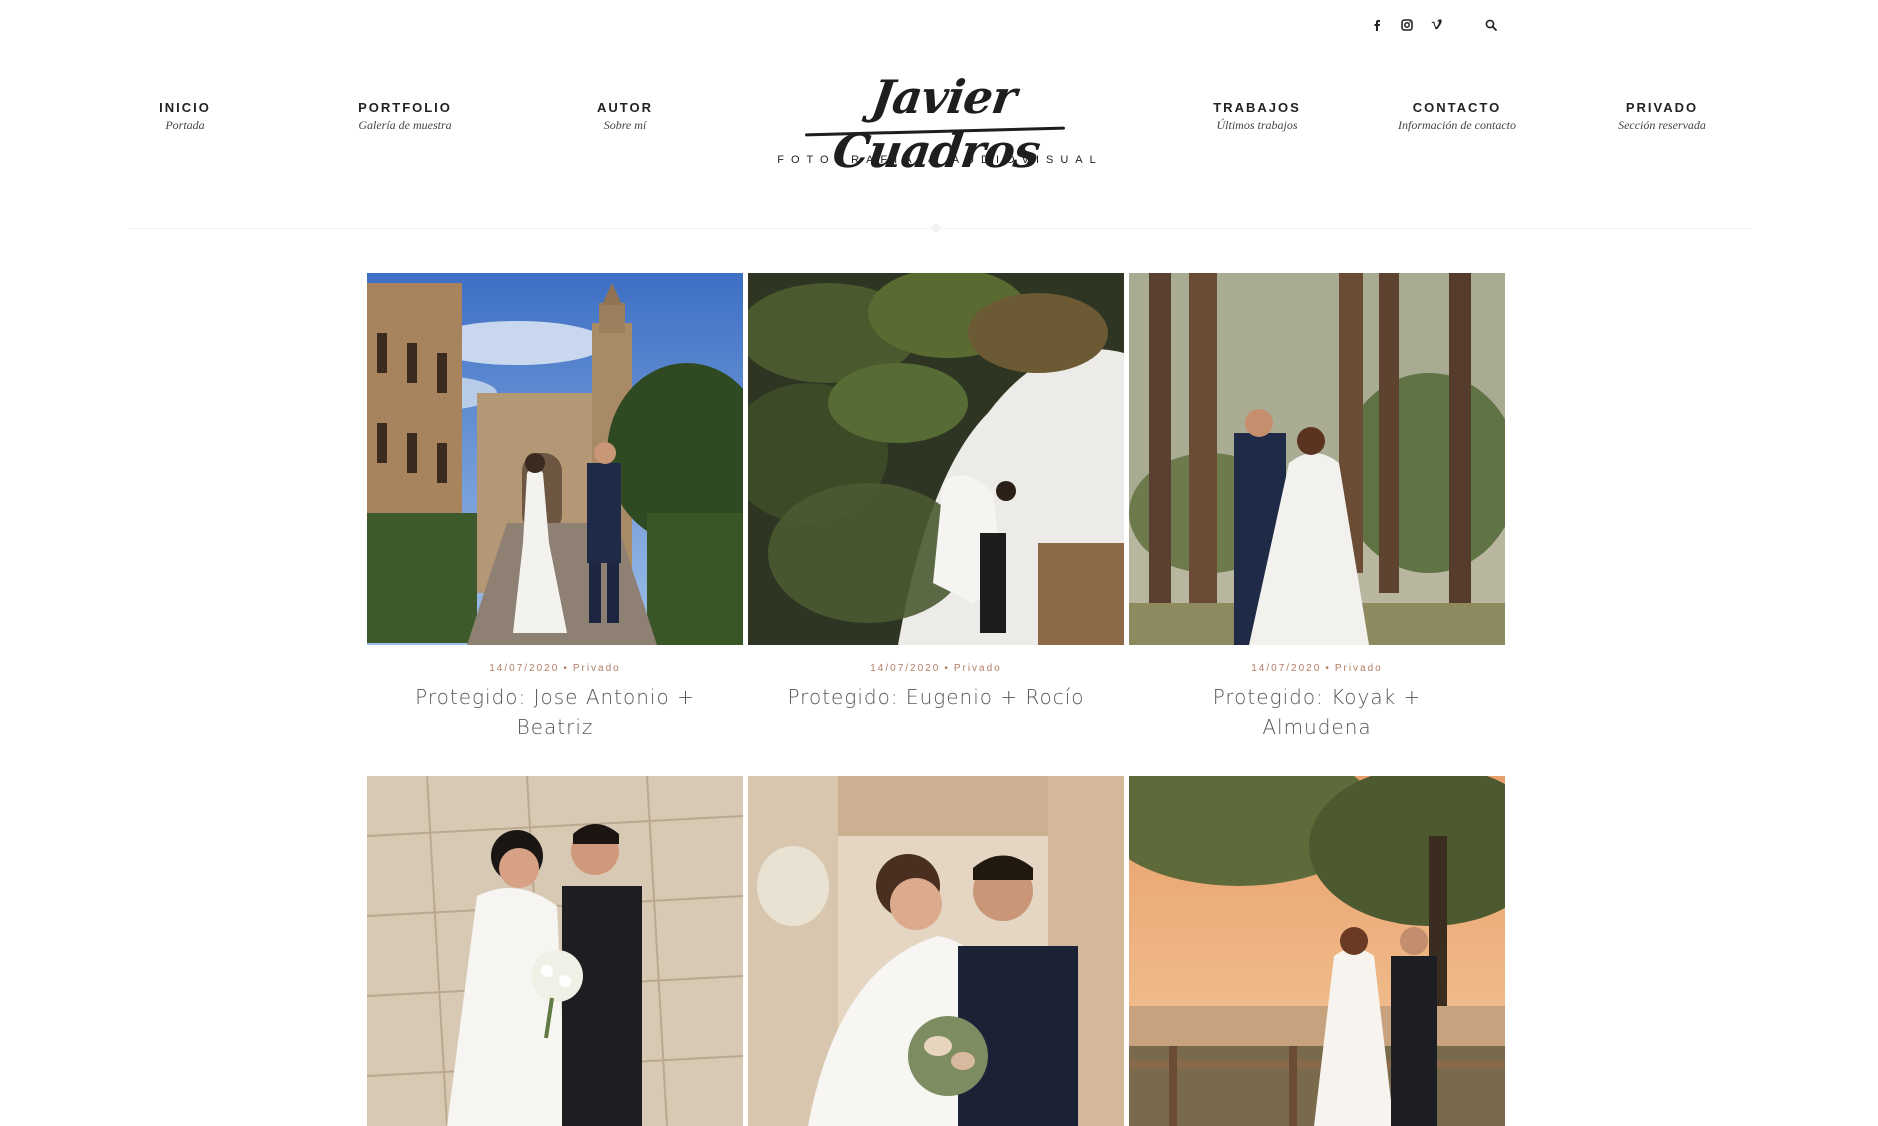 Image resolution: width=1878 pixels, height=1126 pixels. What do you see at coordinates (1662, 107) in the screenshot?
I see `nav-label: PRIVADO` at bounding box center [1662, 107].